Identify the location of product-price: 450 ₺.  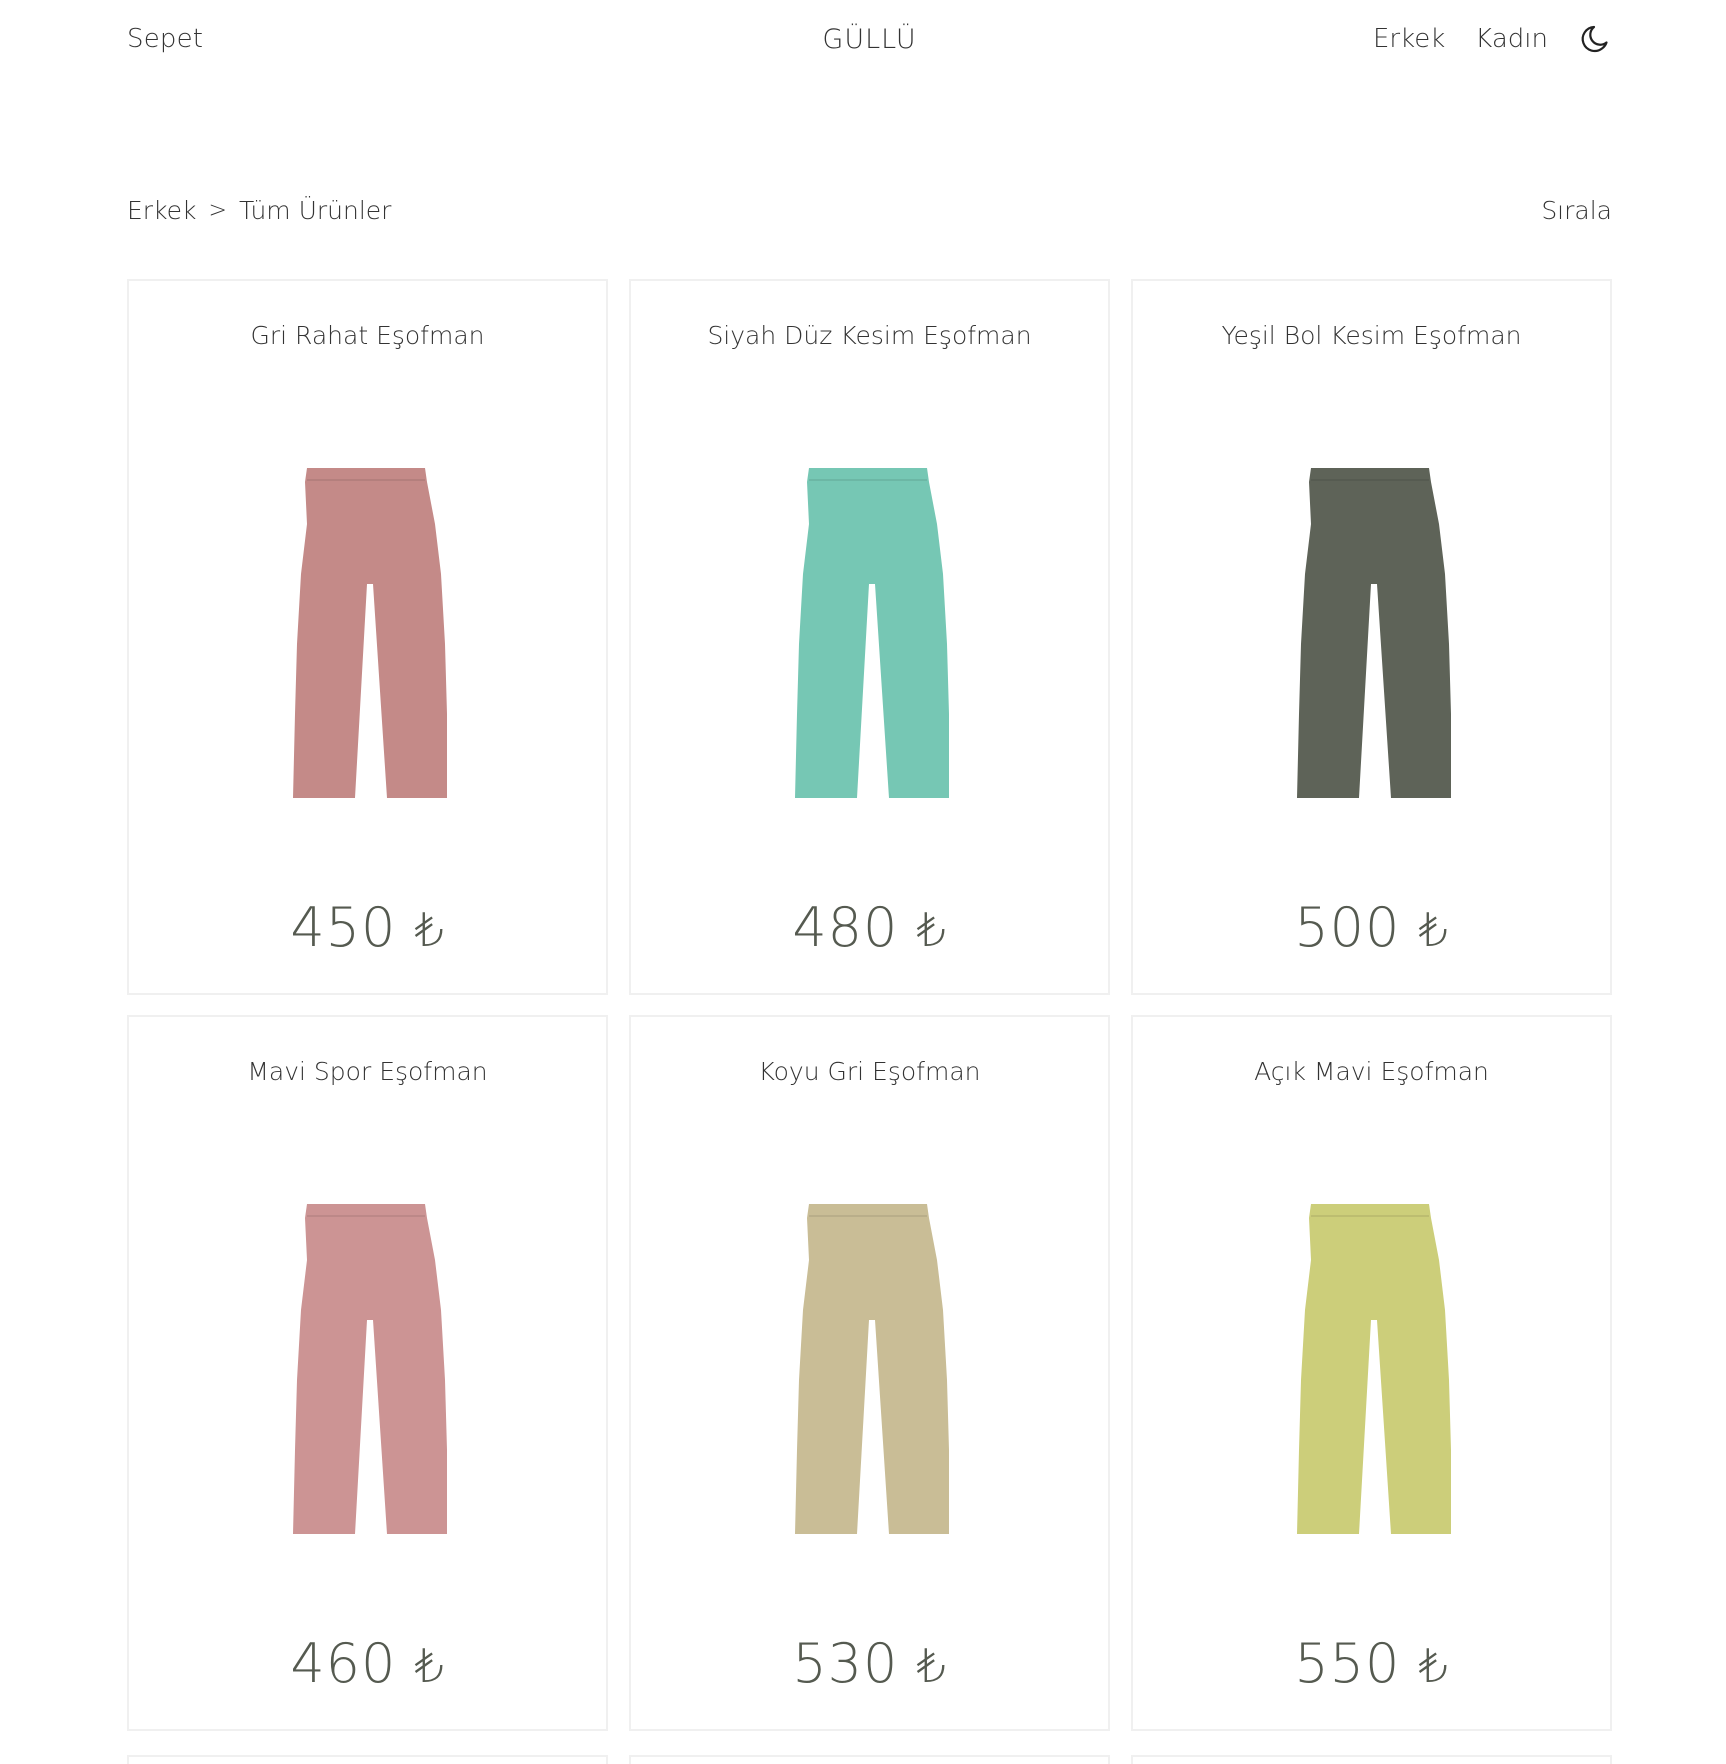
(367, 927).